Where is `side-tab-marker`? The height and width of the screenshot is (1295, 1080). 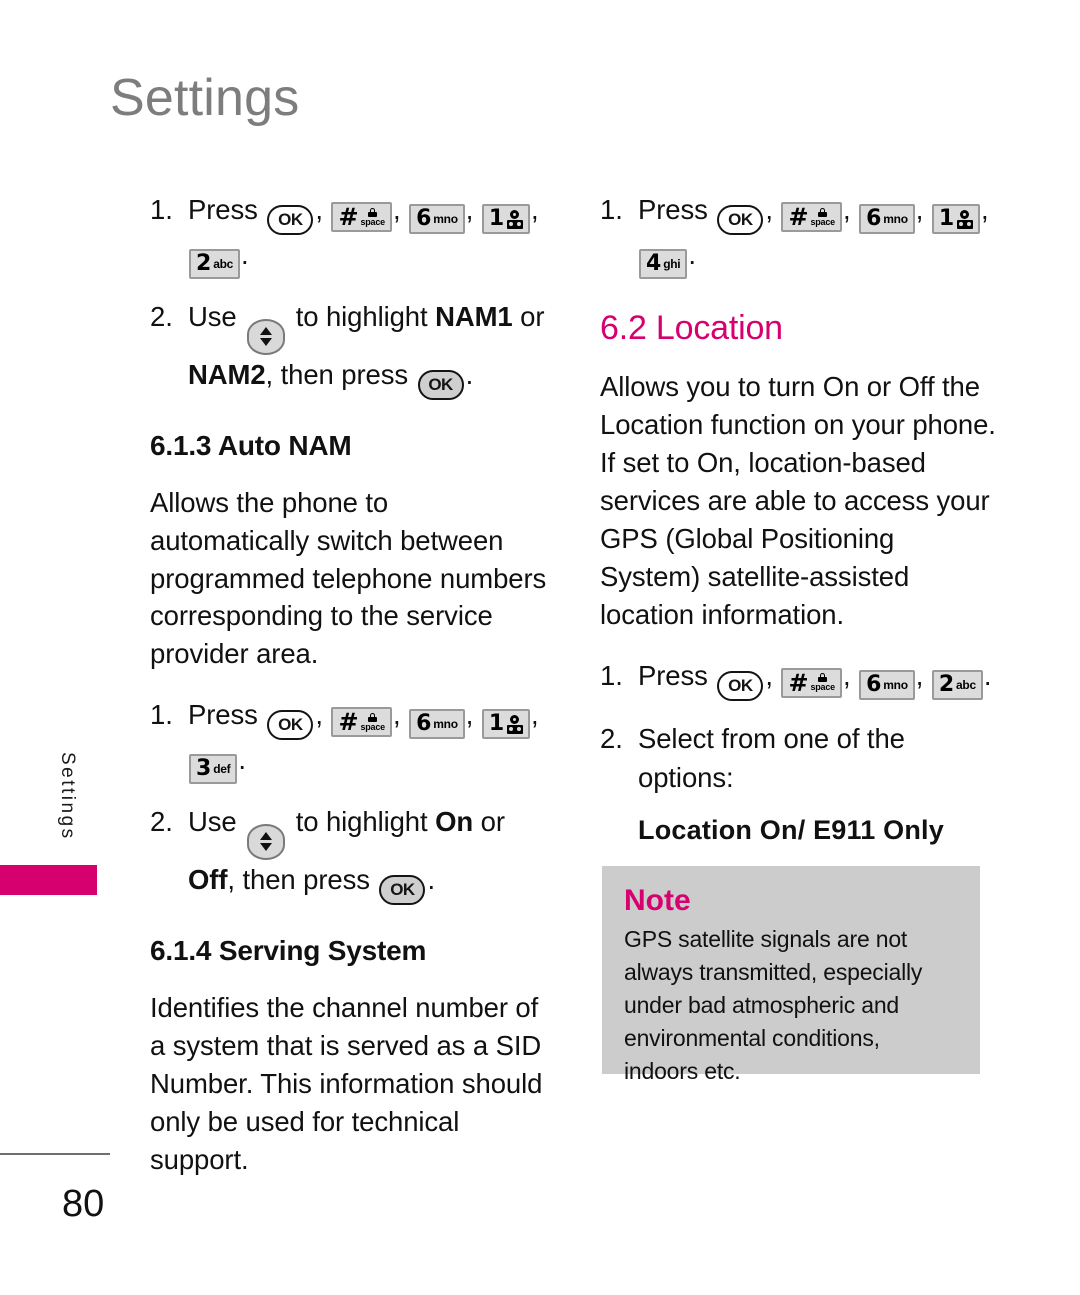 side-tab-marker is located at coordinates (48, 880).